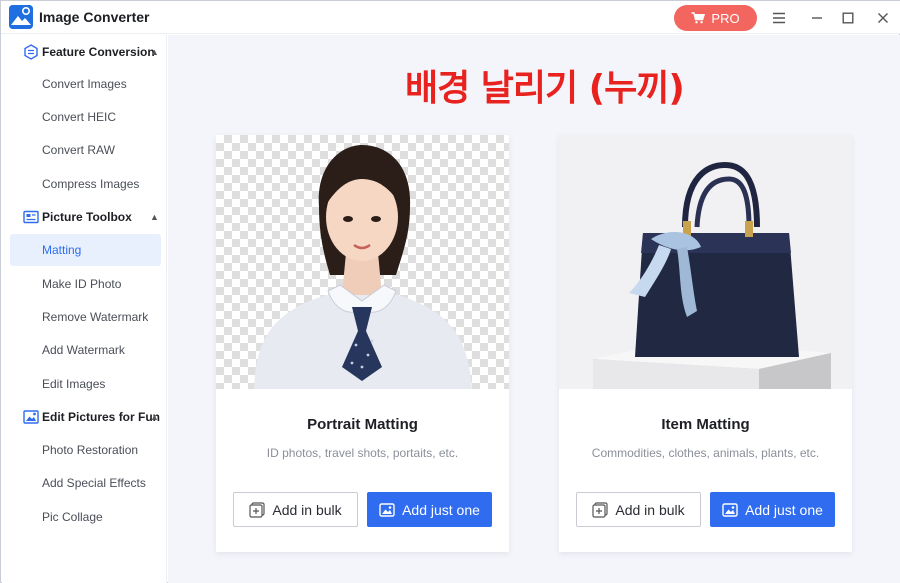 The width and height of the screenshot is (900, 583). Describe the element at coordinates (31, 52) in the screenshot. I see `conversion-icon` at that location.